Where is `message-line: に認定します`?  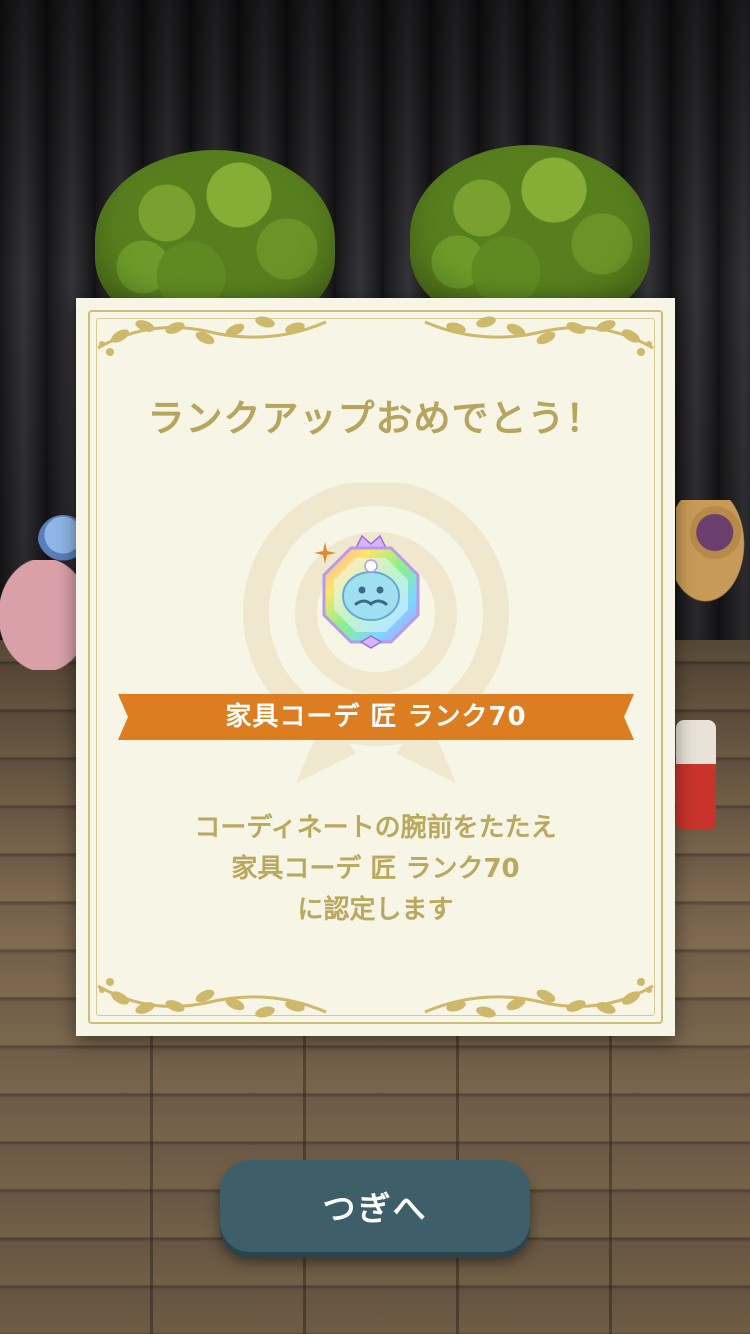 message-line: に認定します is located at coordinates (375, 910).